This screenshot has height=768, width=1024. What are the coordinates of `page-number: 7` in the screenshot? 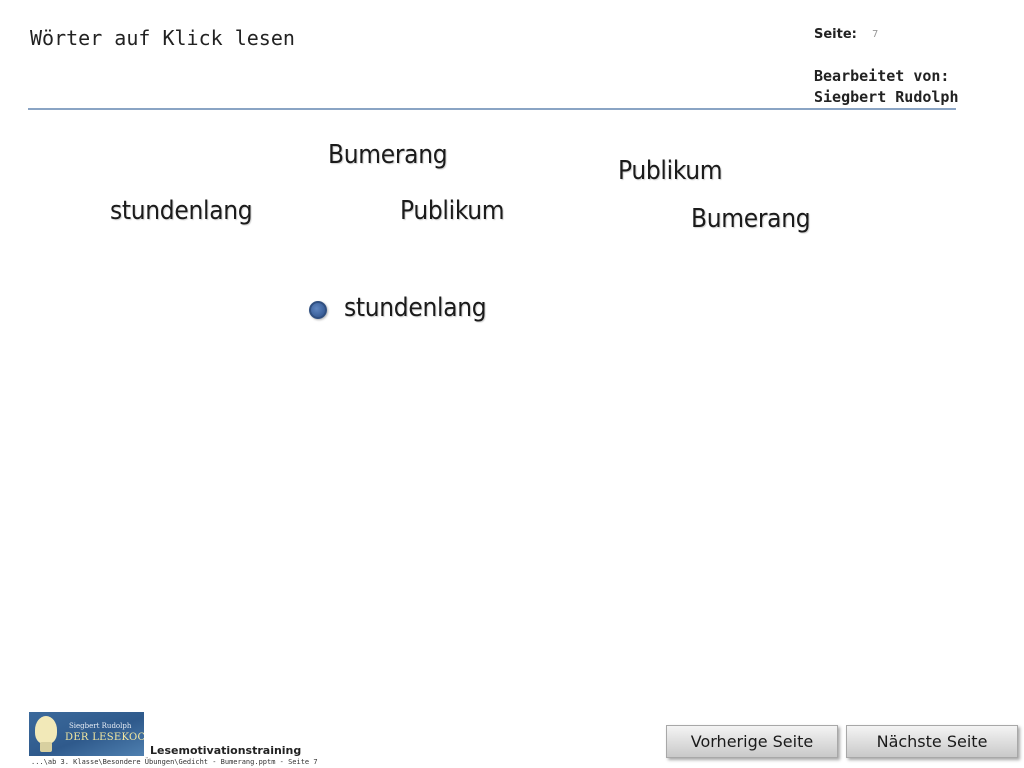 It's located at (875, 34).